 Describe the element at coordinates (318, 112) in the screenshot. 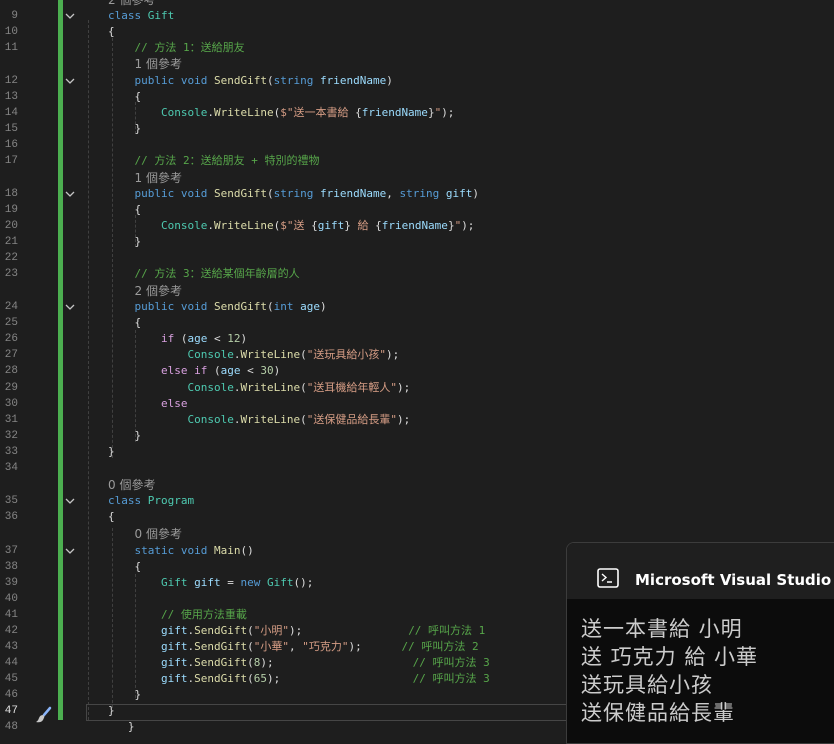

I see `token-str: $"送一本書給` at that location.